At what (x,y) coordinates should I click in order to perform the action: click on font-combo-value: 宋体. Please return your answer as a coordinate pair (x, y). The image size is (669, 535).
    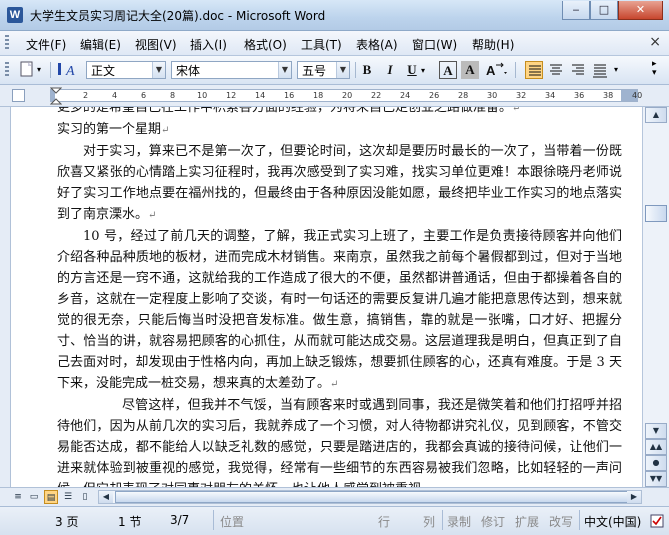
    Looking at the image, I should click on (188, 71).